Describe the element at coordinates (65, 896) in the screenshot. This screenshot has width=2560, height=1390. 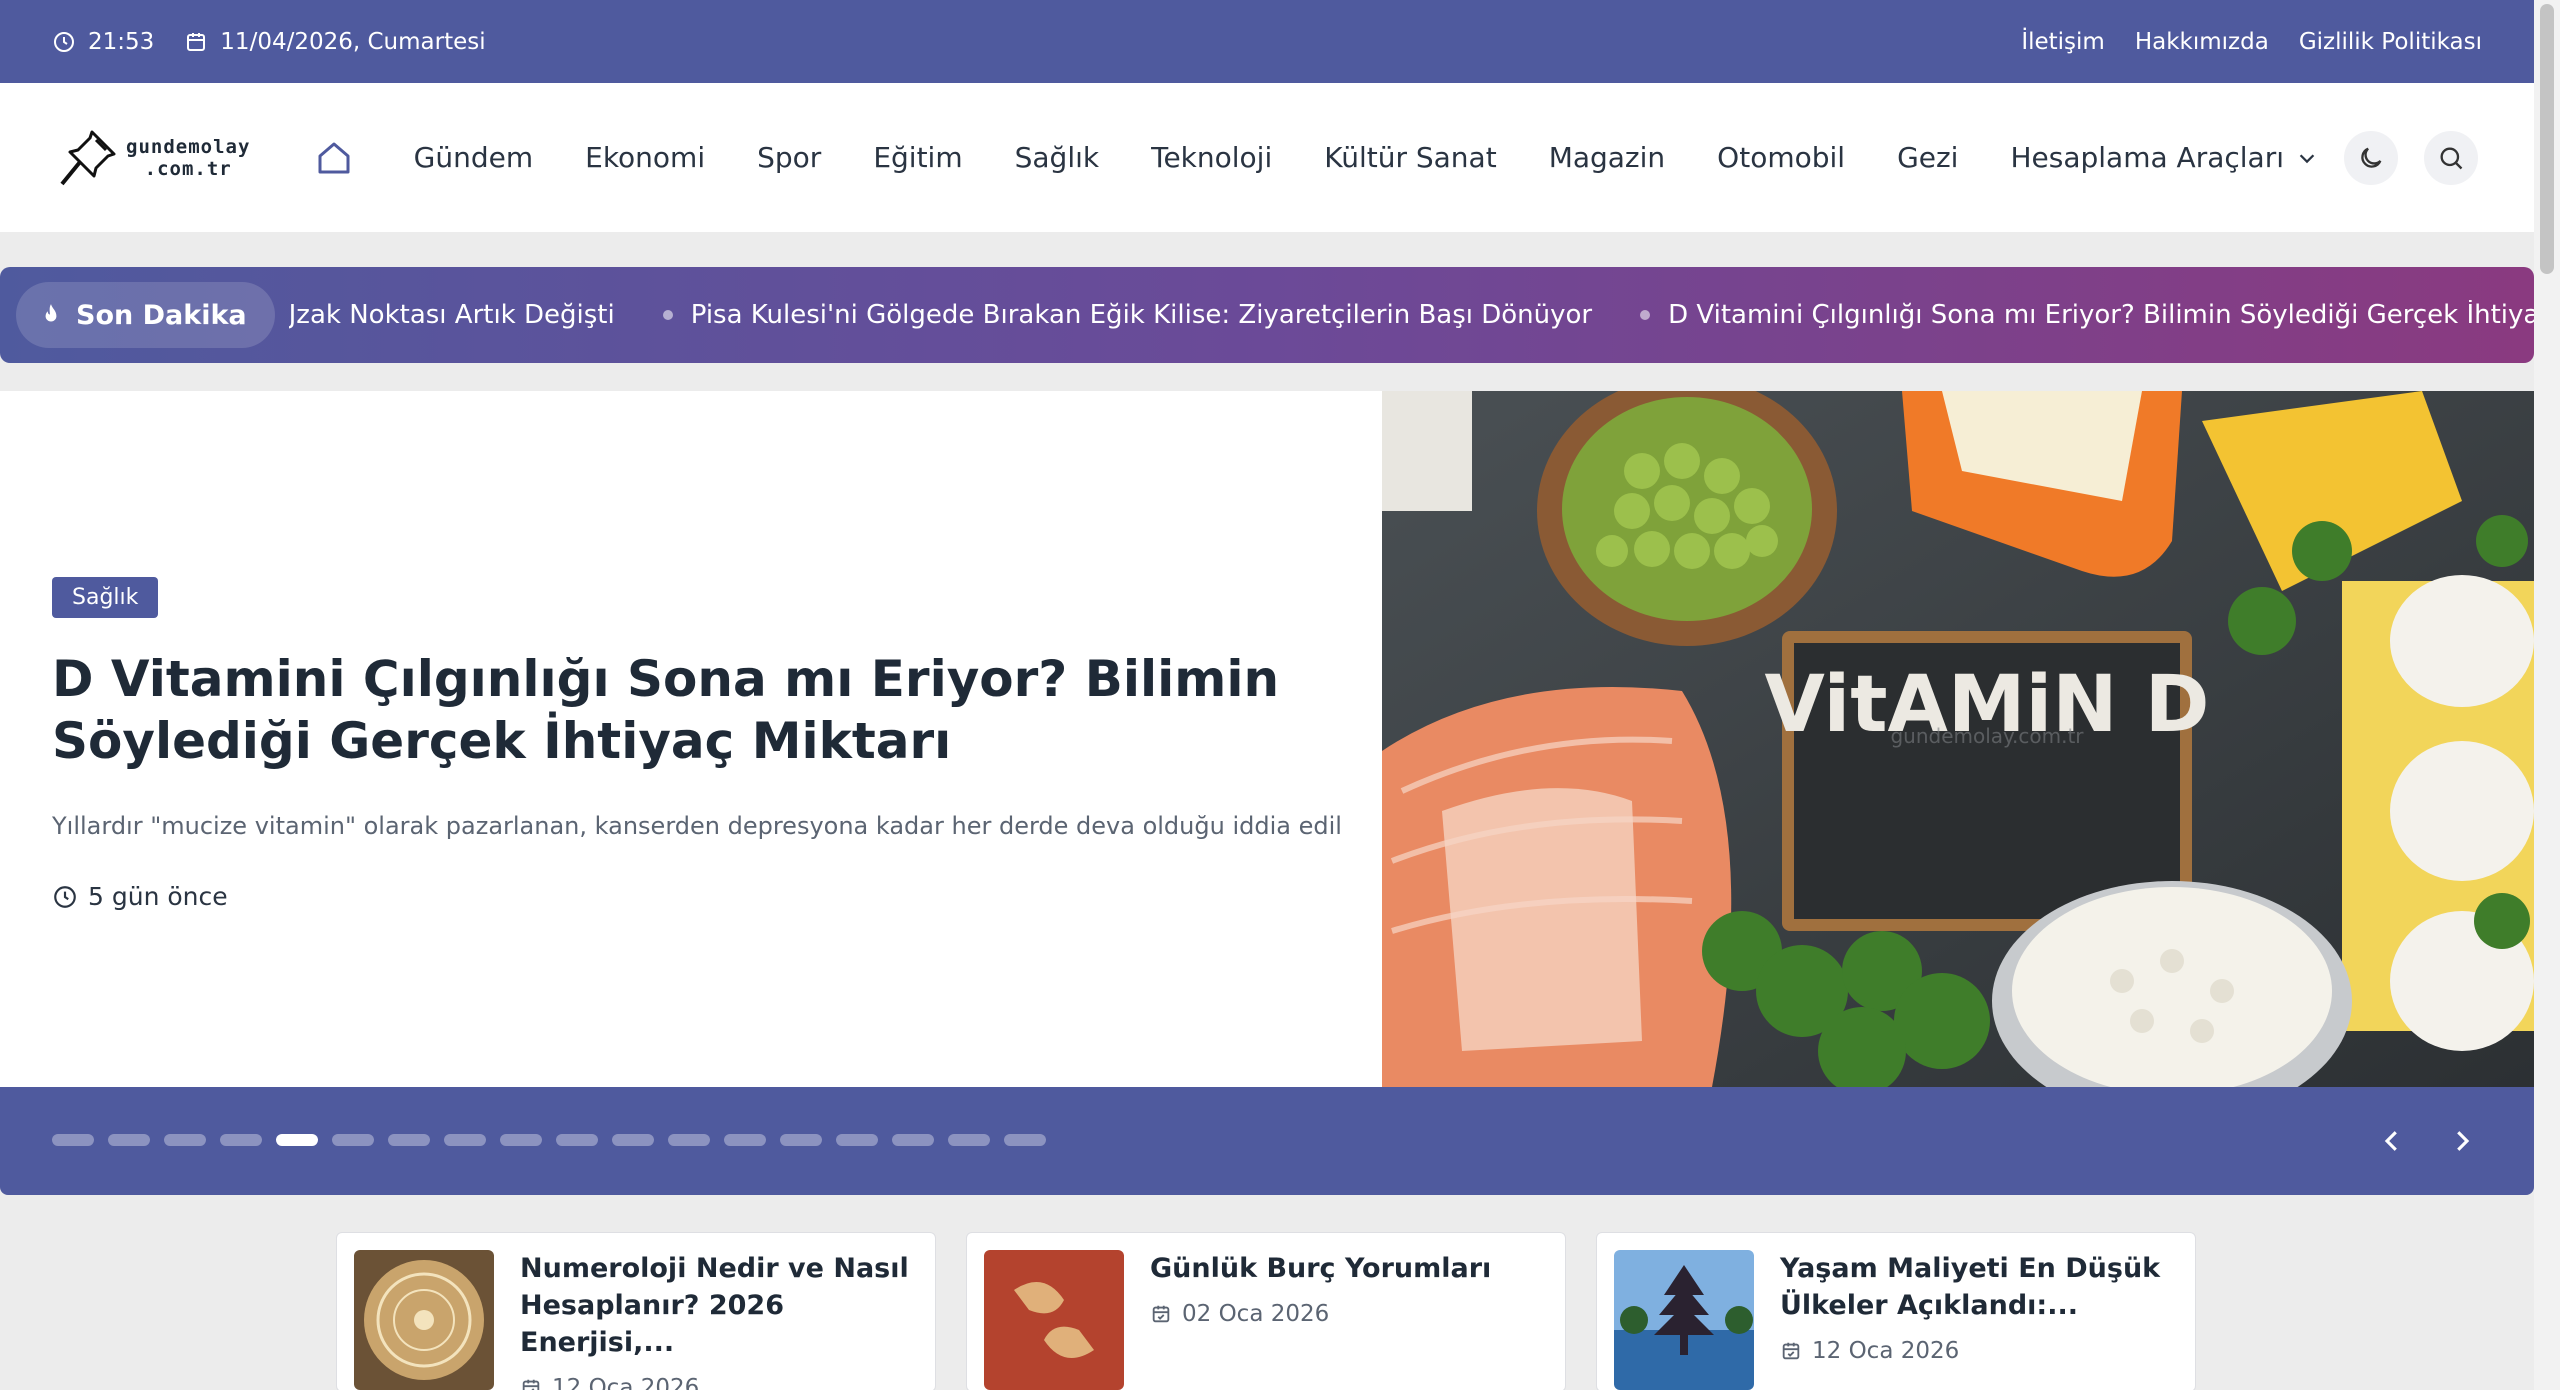
I see `clock-icon` at that location.